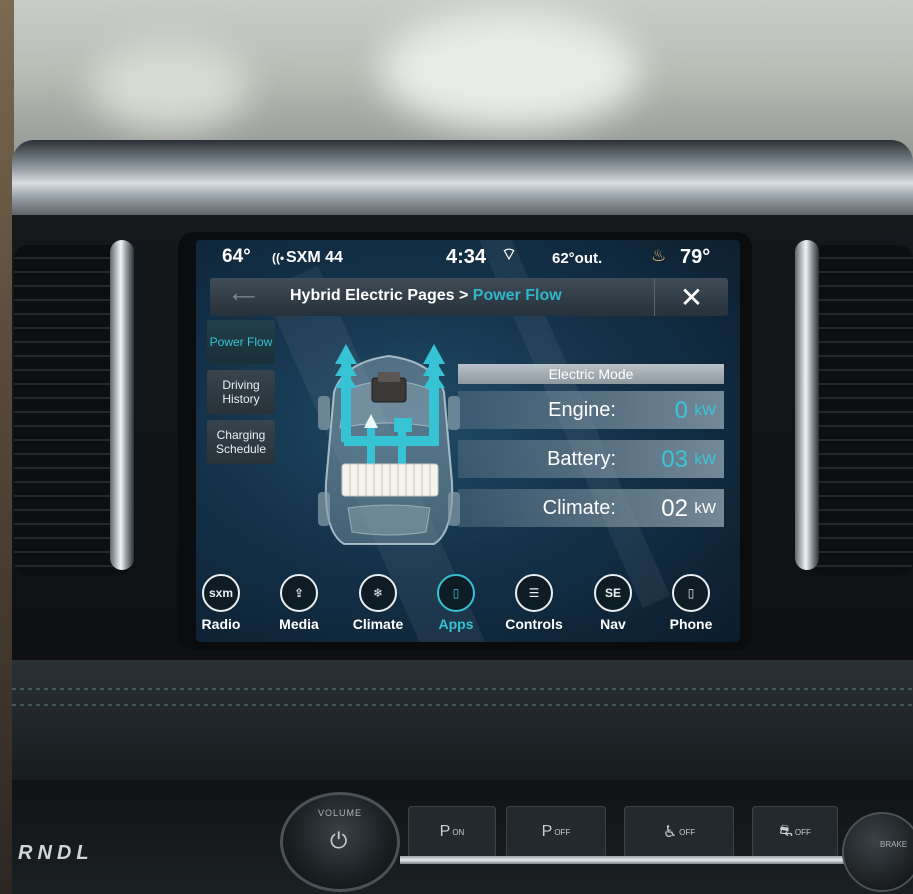 The height and width of the screenshot is (894, 913). I want to click on stow-n-go-off-button: ♿ OFF, so click(679, 832).